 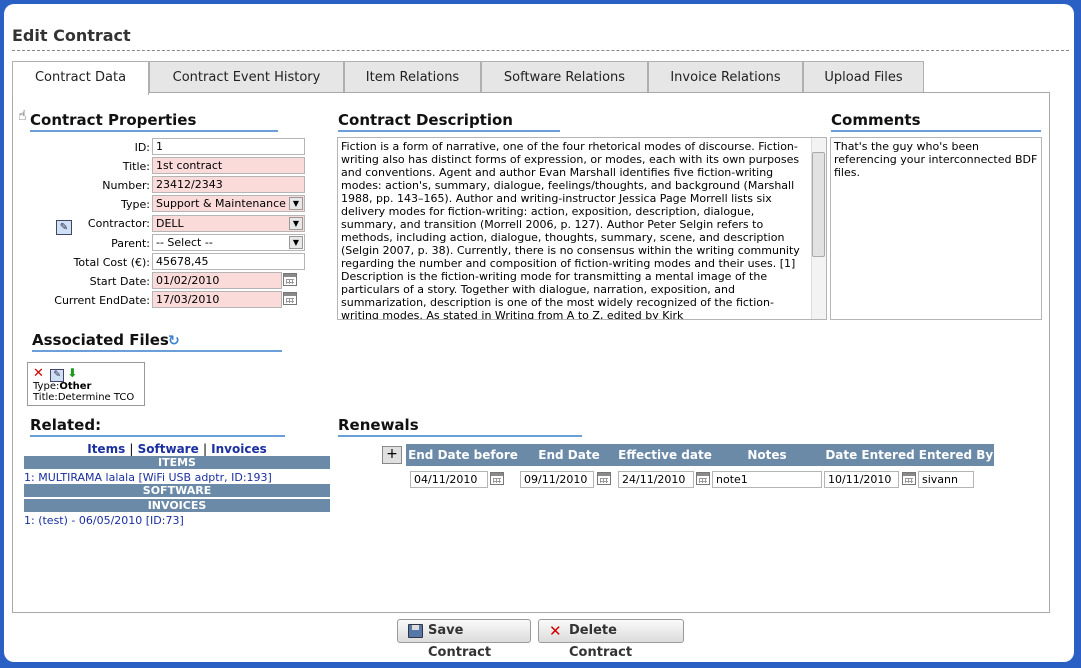 I want to click on renewals-col-entered-by: Entered By, so click(x=956, y=455).